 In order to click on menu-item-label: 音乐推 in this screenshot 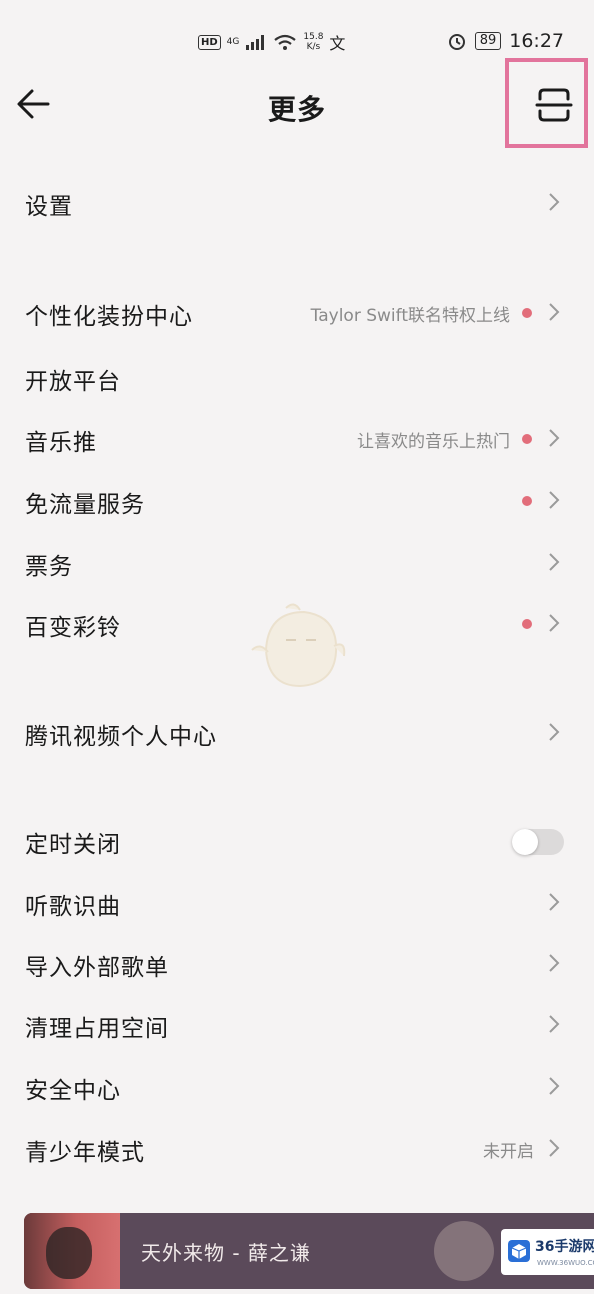, I will do `click(61, 443)`.